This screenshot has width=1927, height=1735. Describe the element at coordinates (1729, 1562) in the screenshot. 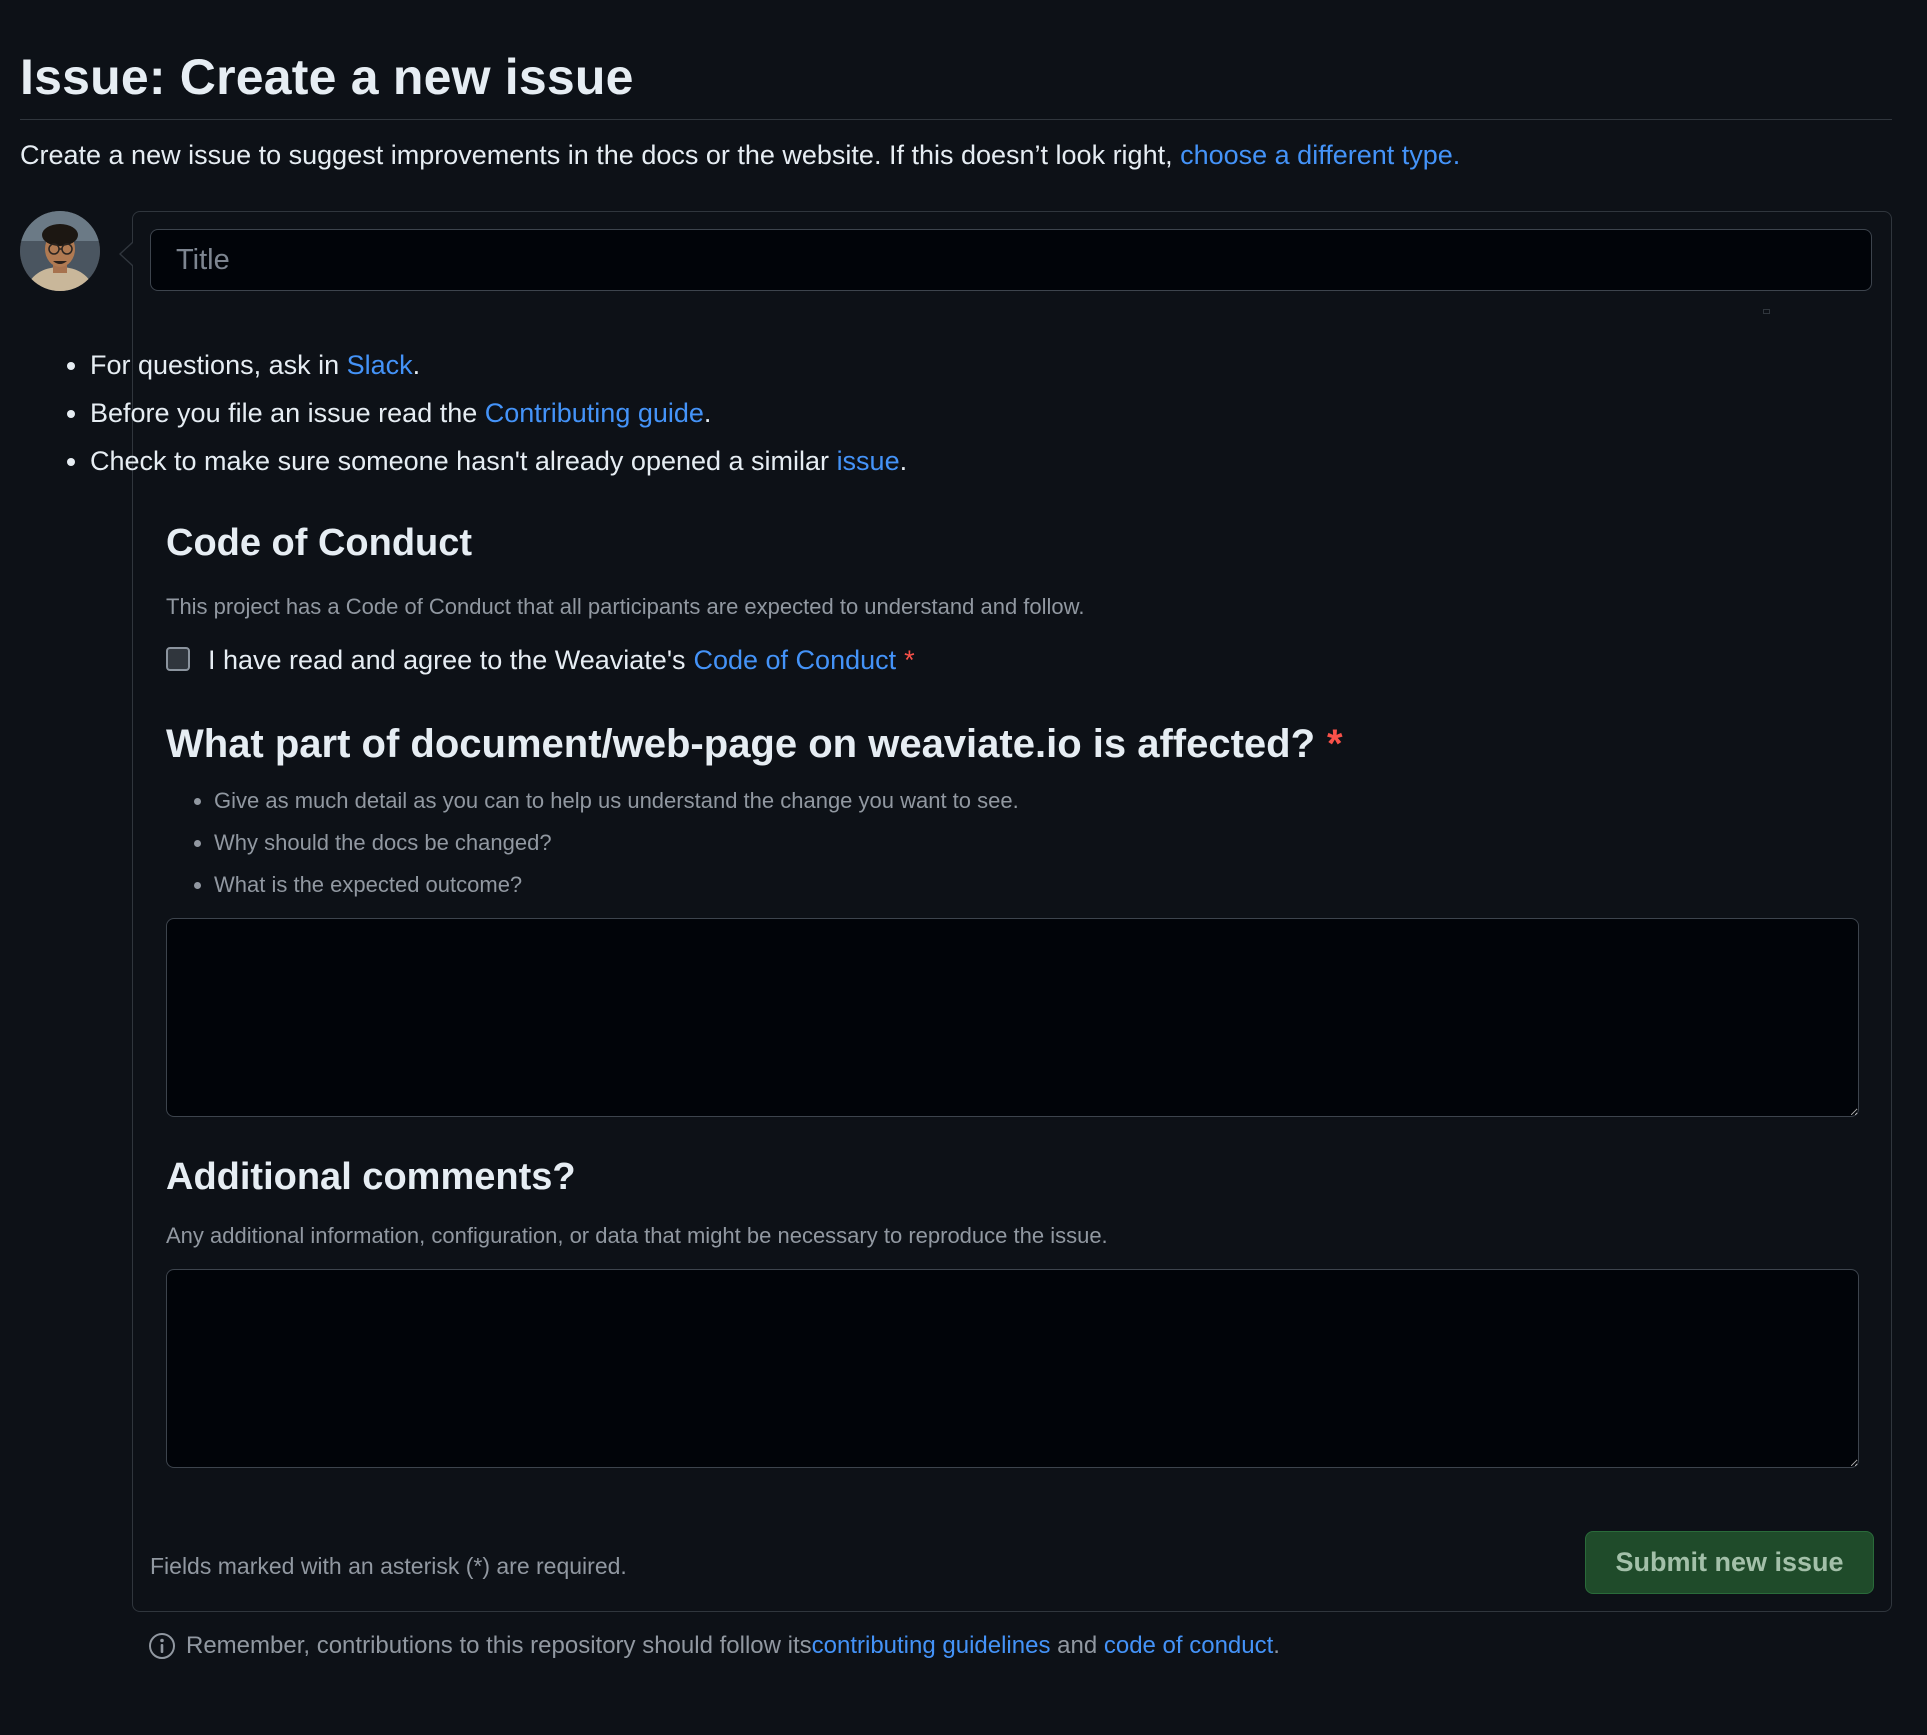

I see `submit-new-issue-button: Submit new issue` at that location.